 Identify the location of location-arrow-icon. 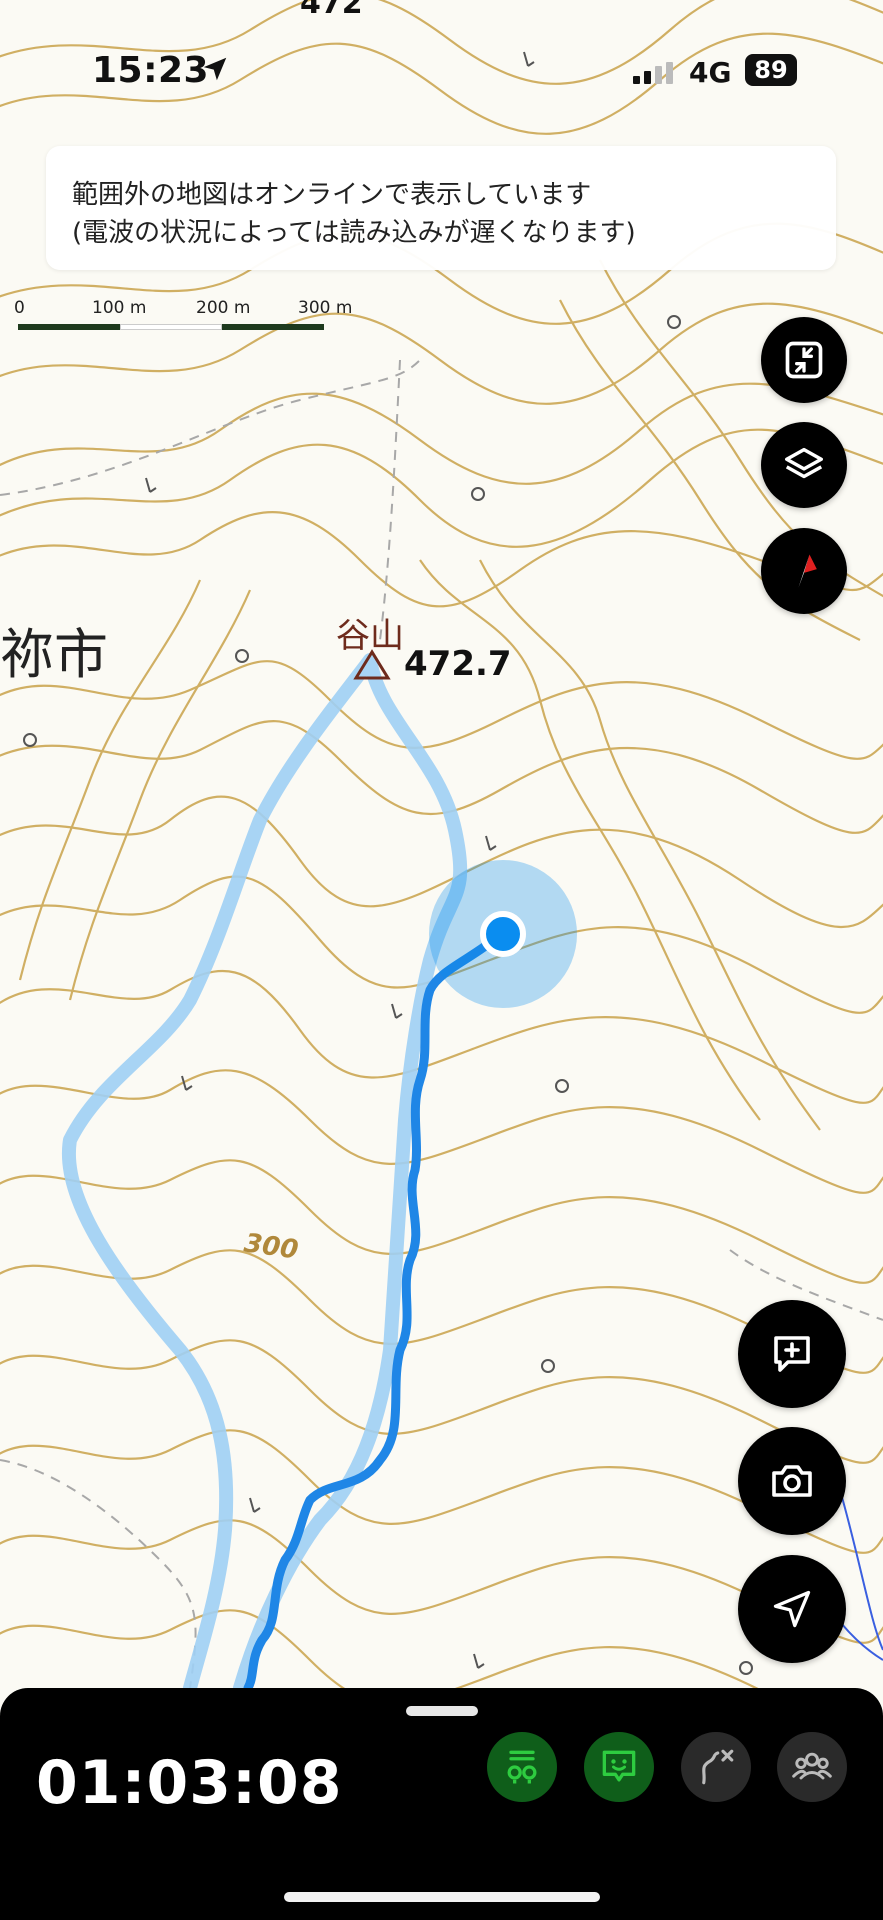
(215, 69).